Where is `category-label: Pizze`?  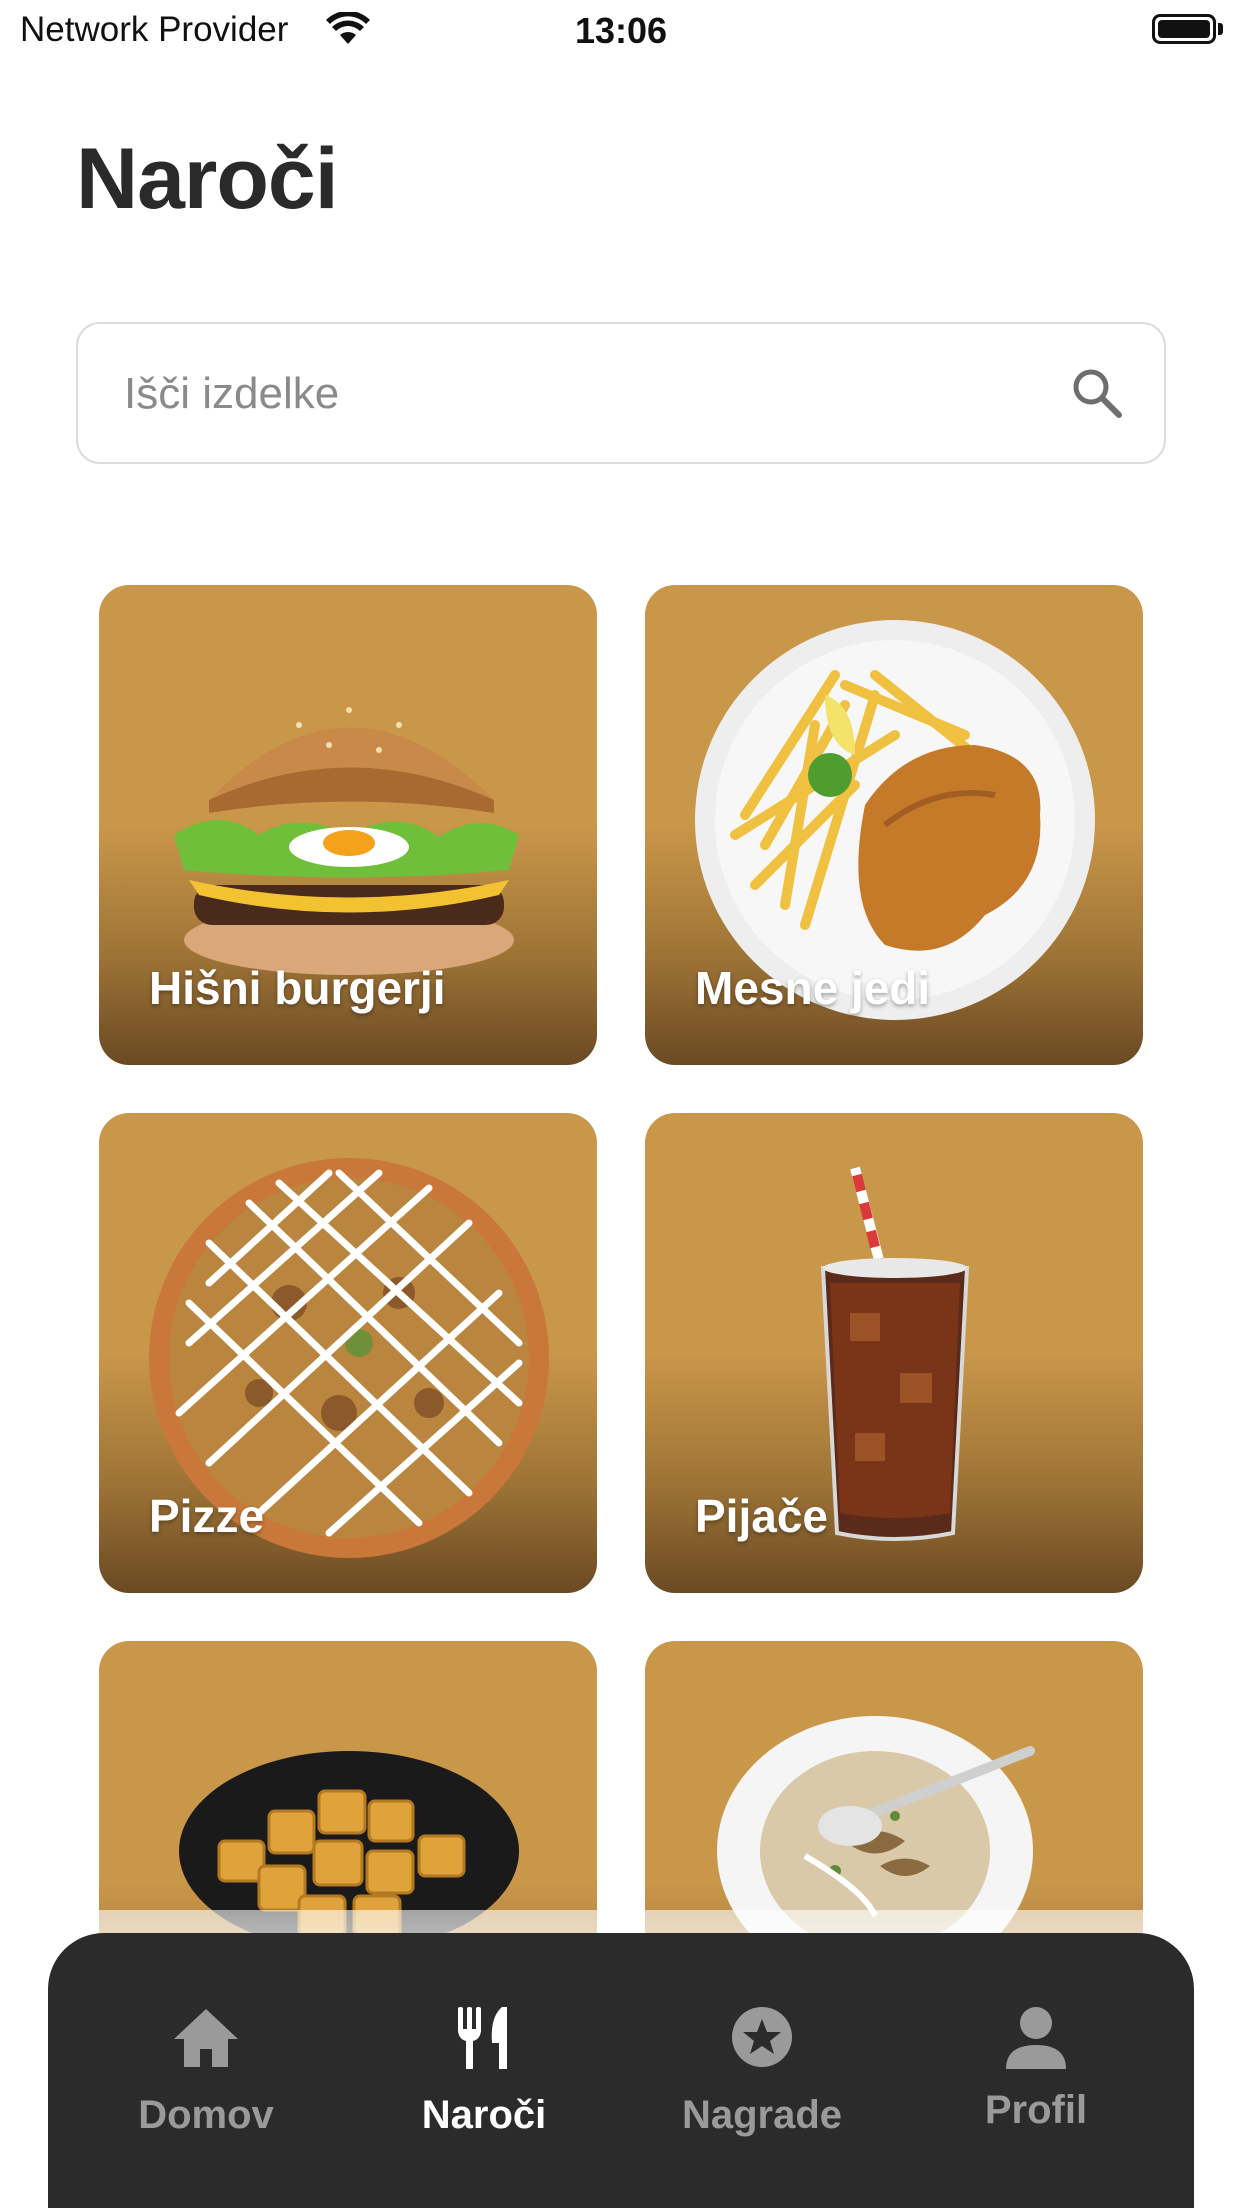
category-label: Pizze is located at coordinates (207, 1516).